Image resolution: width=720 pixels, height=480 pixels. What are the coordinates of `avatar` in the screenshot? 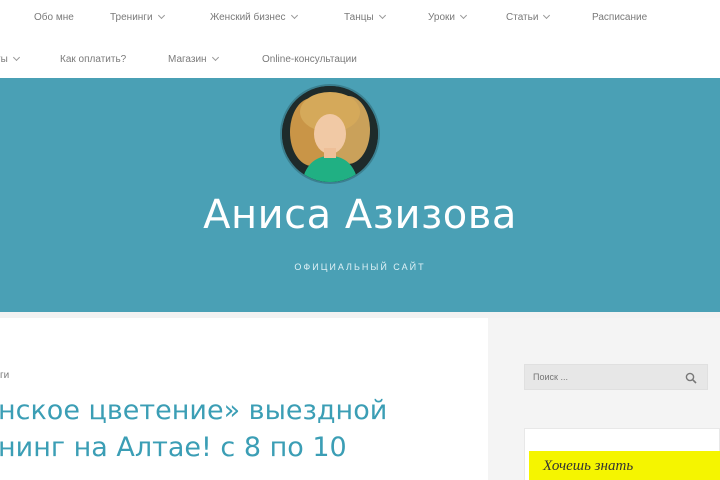 It's located at (330, 134).